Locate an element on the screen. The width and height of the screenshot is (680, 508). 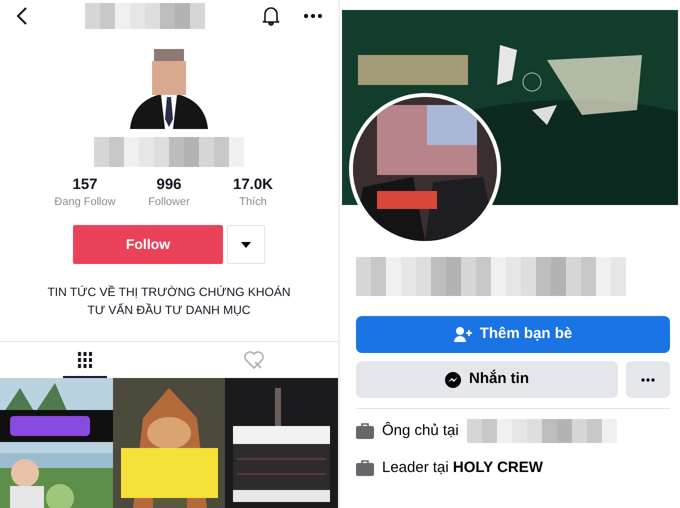
stat-value: 996 is located at coordinates (169, 185).